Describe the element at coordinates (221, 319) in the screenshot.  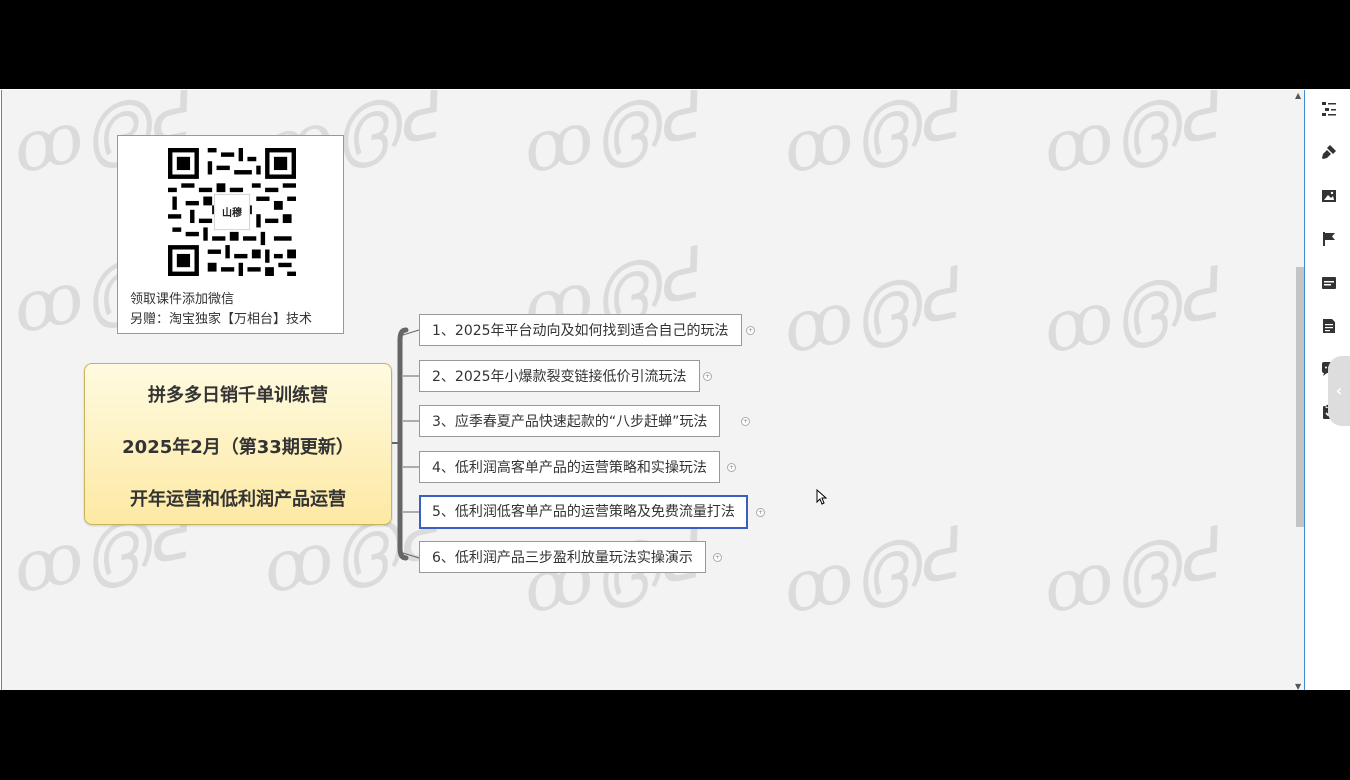
I see `qr-caption-line-2: 另赠：淘宝独家【万相台】技术` at that location.